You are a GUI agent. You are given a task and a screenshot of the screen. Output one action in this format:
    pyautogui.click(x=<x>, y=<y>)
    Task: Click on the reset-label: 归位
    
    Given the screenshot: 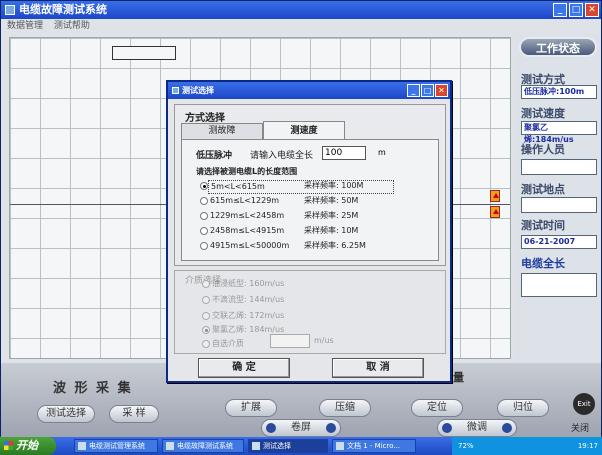 What is the action you would take?
    pyautogui.click(x=523, y=407)
    